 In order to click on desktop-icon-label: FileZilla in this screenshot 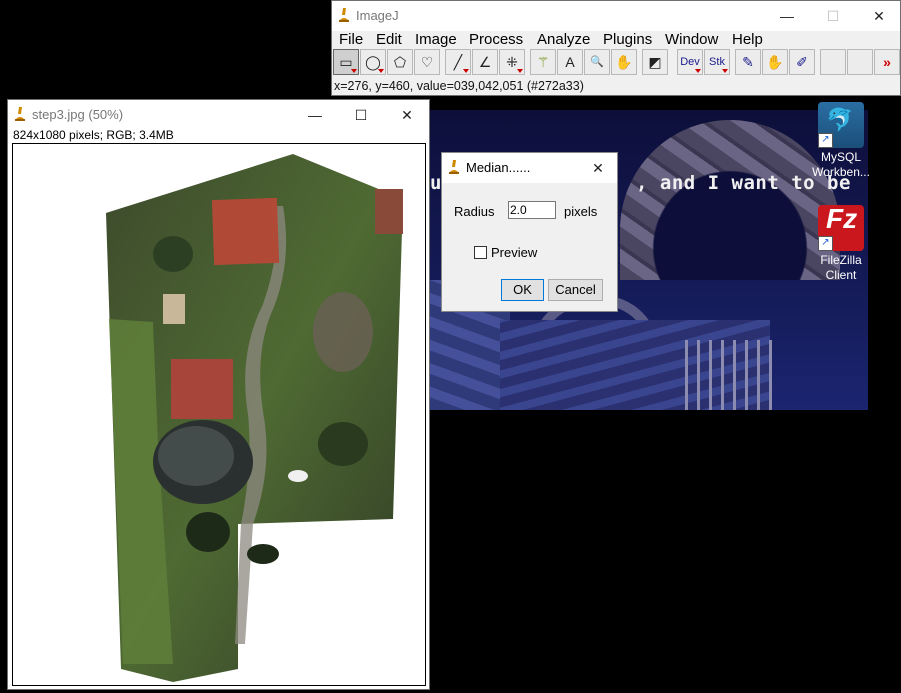, I will do `click(841, 260)`.